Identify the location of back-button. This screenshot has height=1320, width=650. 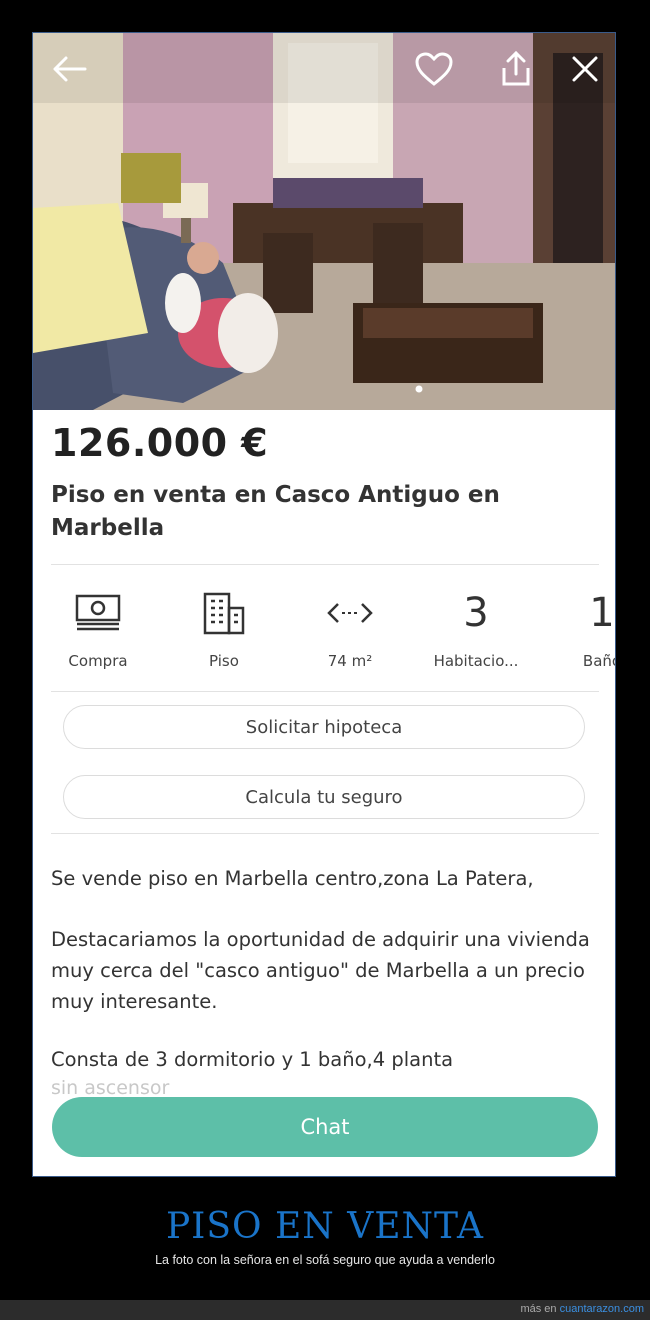
(69, 69).